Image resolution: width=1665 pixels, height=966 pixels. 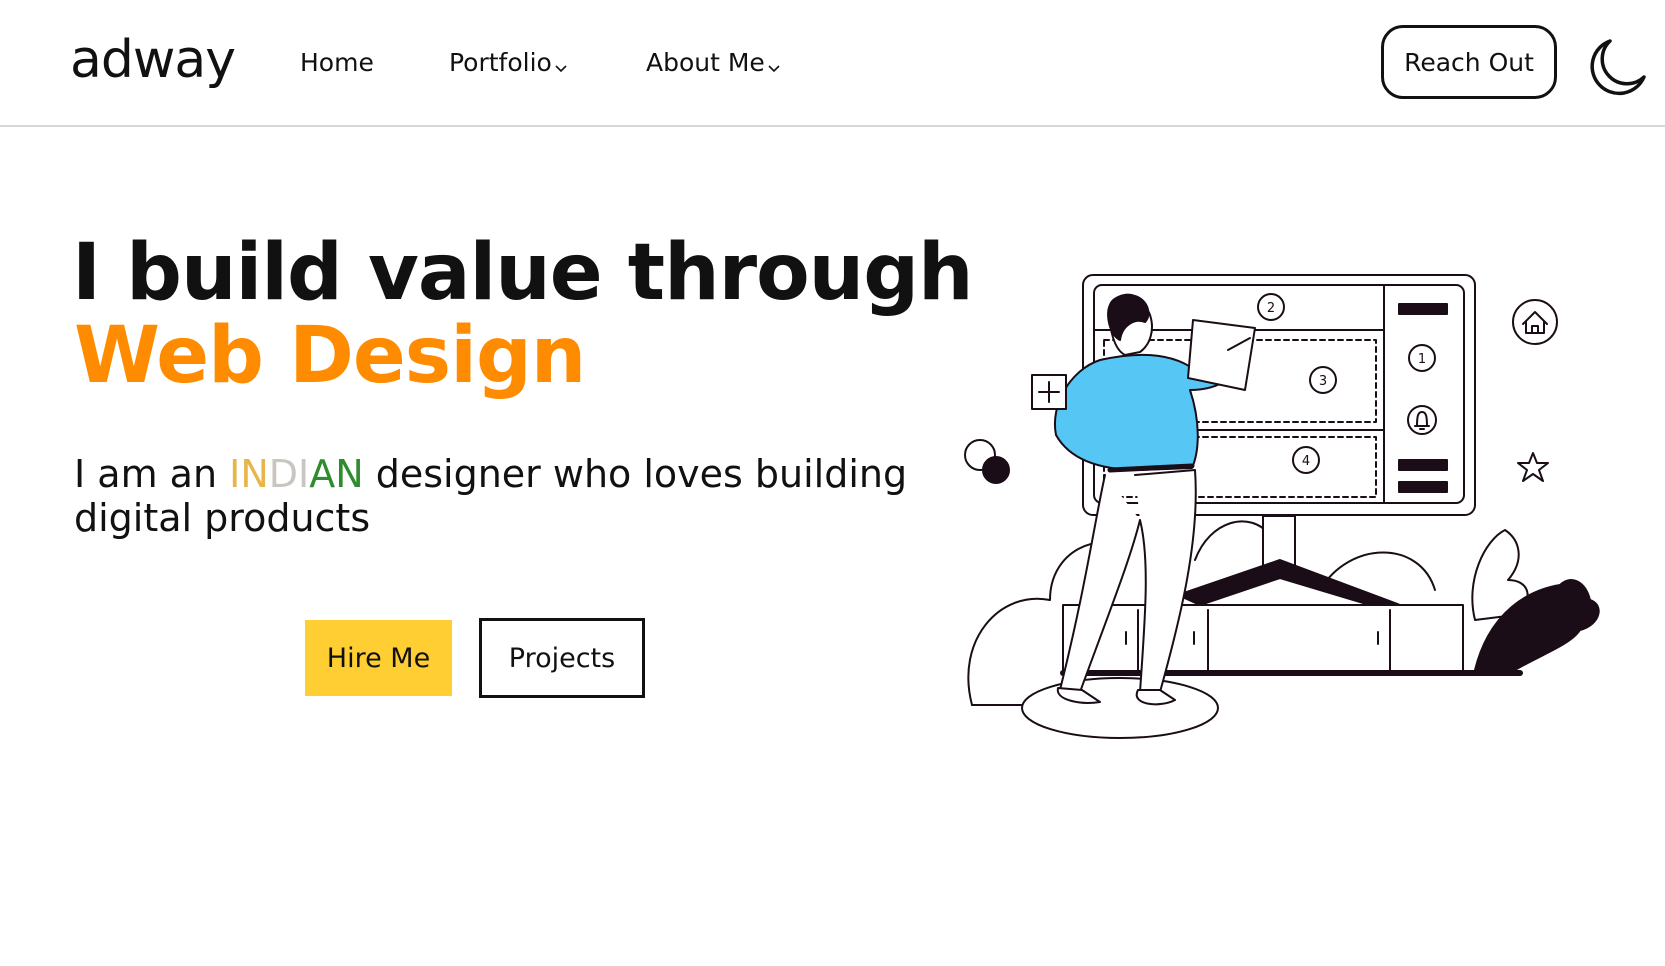 I want to click on projects-button: Projects, so click(x=562, y=658).